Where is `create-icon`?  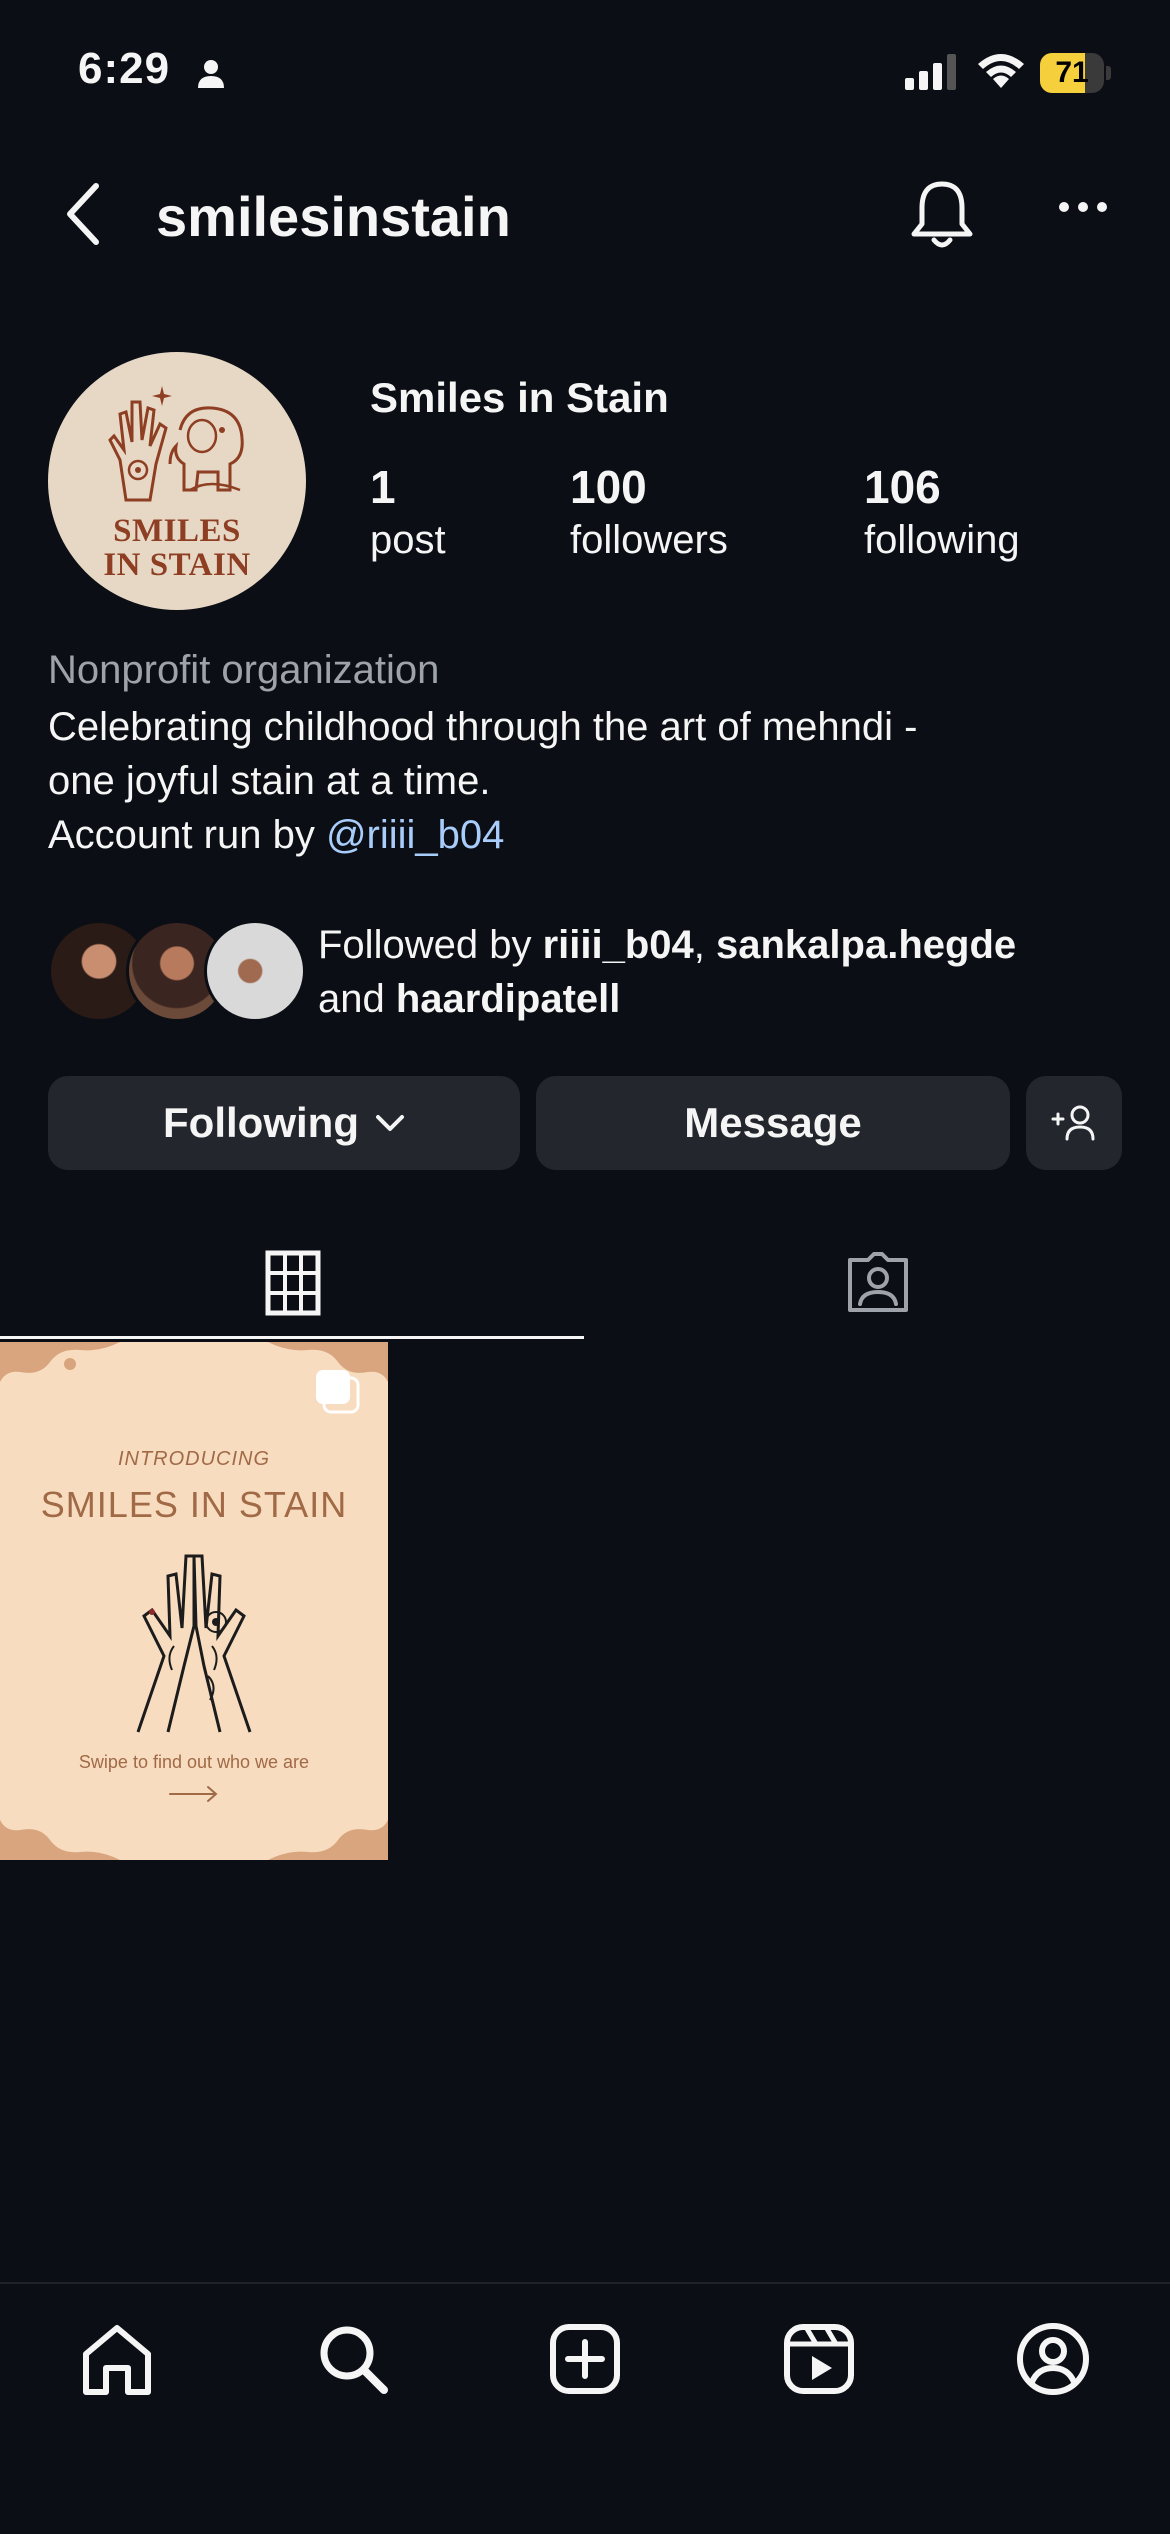 create-icon is located at coordinates (585, 2359).